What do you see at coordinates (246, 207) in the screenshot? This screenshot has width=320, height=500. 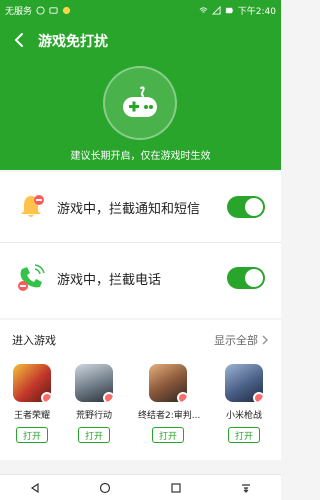 I see `notifications-toggle` at bounding box center [246, 207].